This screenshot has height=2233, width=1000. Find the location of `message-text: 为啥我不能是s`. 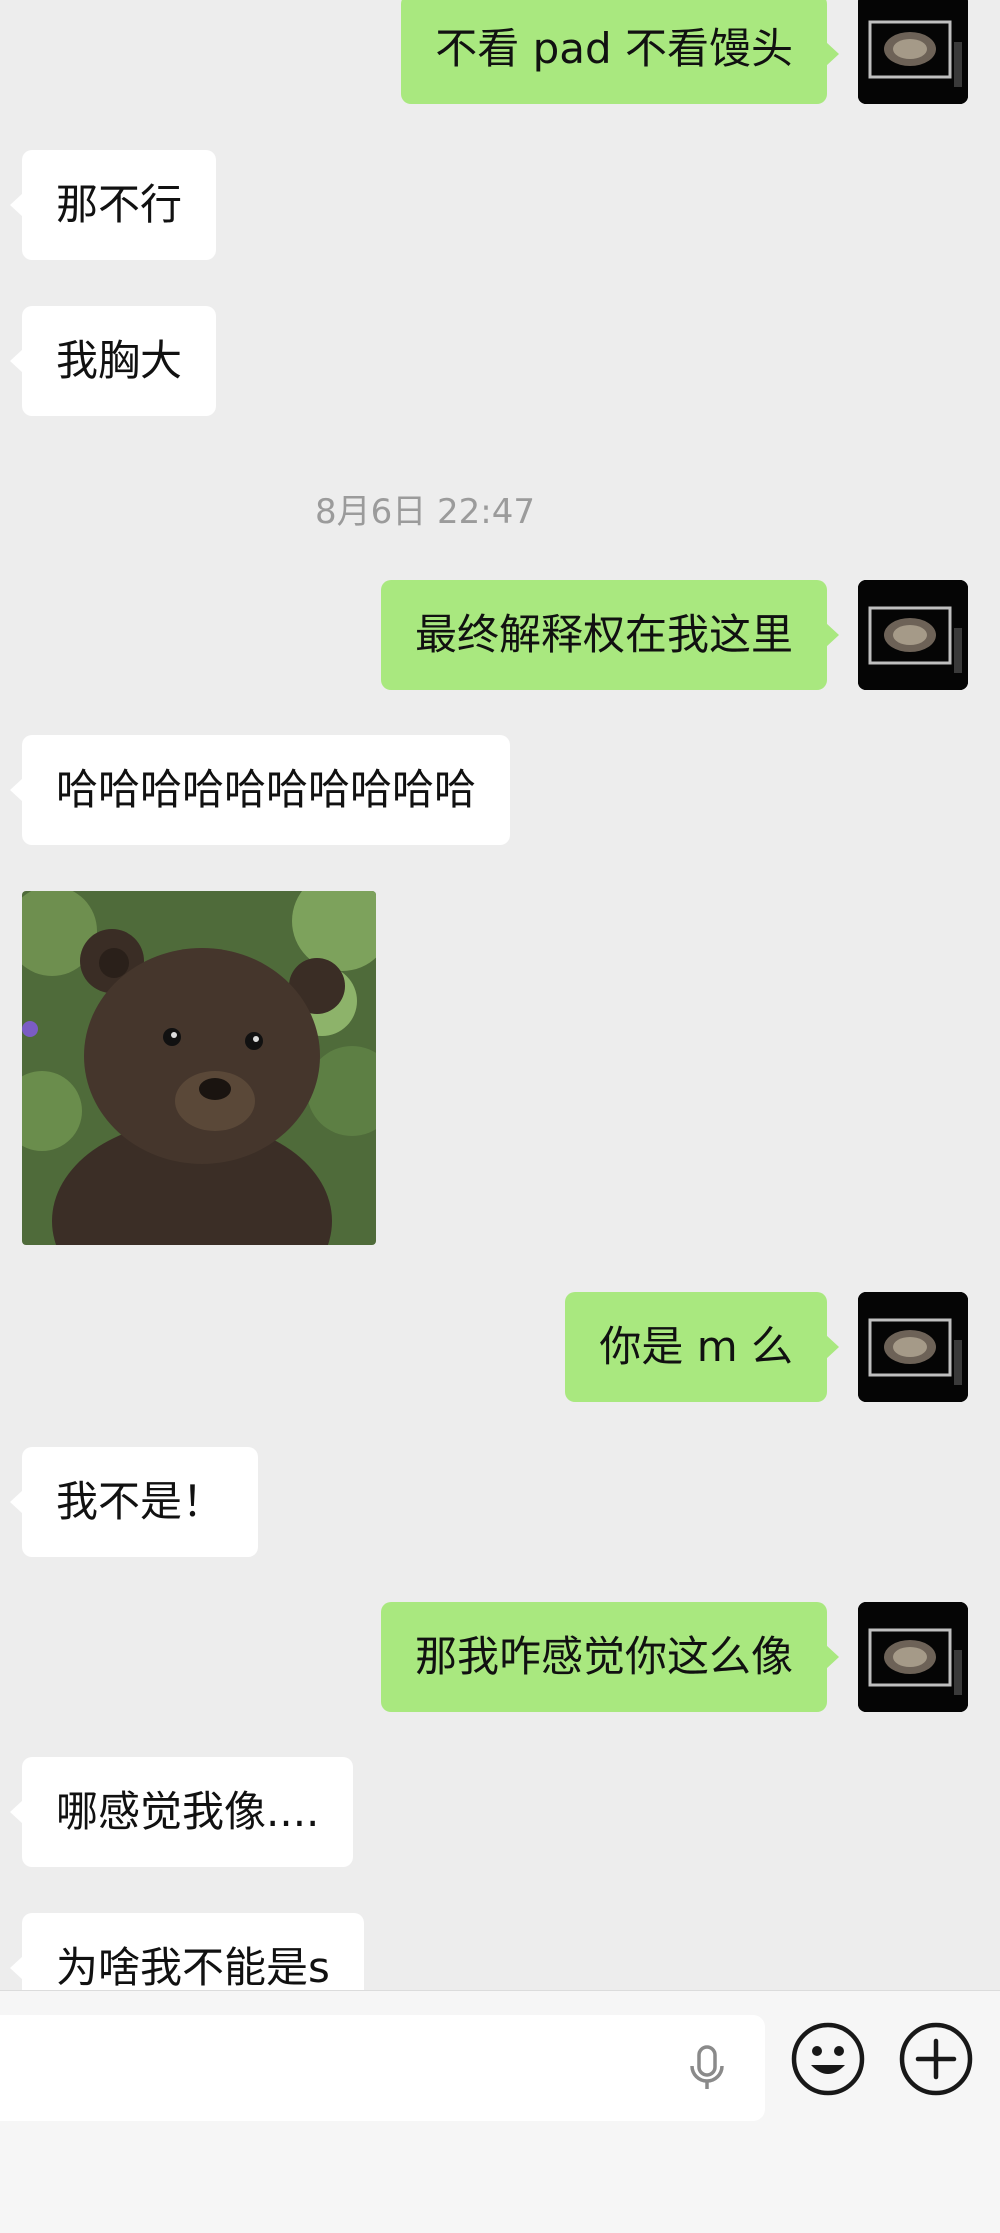

message-text: 为啥我不能是s is located at coordinates (193, 1966).